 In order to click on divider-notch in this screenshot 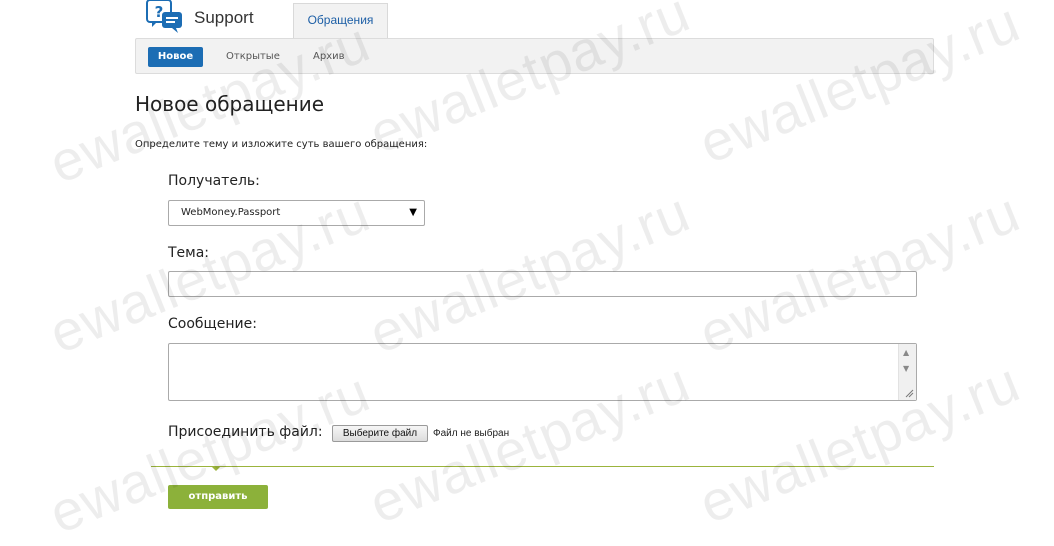, I will do `click(216, 468)`.